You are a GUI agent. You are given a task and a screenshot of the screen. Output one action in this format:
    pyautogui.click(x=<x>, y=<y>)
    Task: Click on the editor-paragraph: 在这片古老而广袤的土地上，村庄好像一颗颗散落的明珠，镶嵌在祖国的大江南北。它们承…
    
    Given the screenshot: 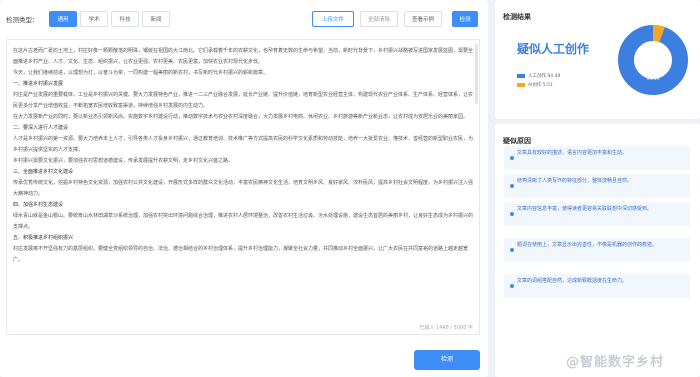 What is the action you would take?
    pyautogui.click(x=243, y=56)
    